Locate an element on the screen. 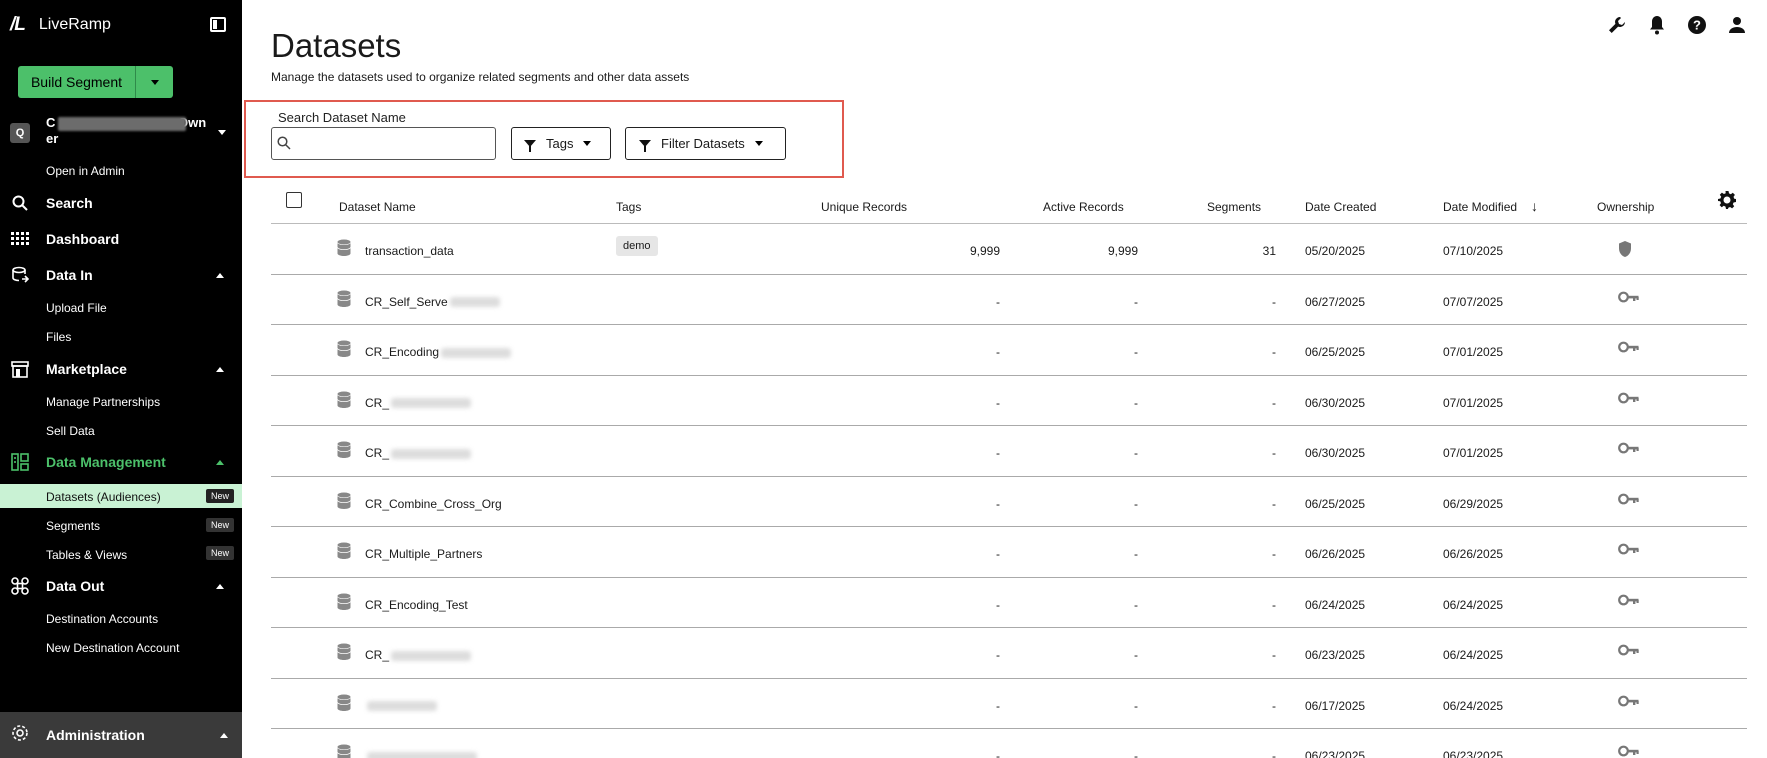 The image size is (1767, 758). nav-data-out: Data Out is located at coordinates (121, 586).